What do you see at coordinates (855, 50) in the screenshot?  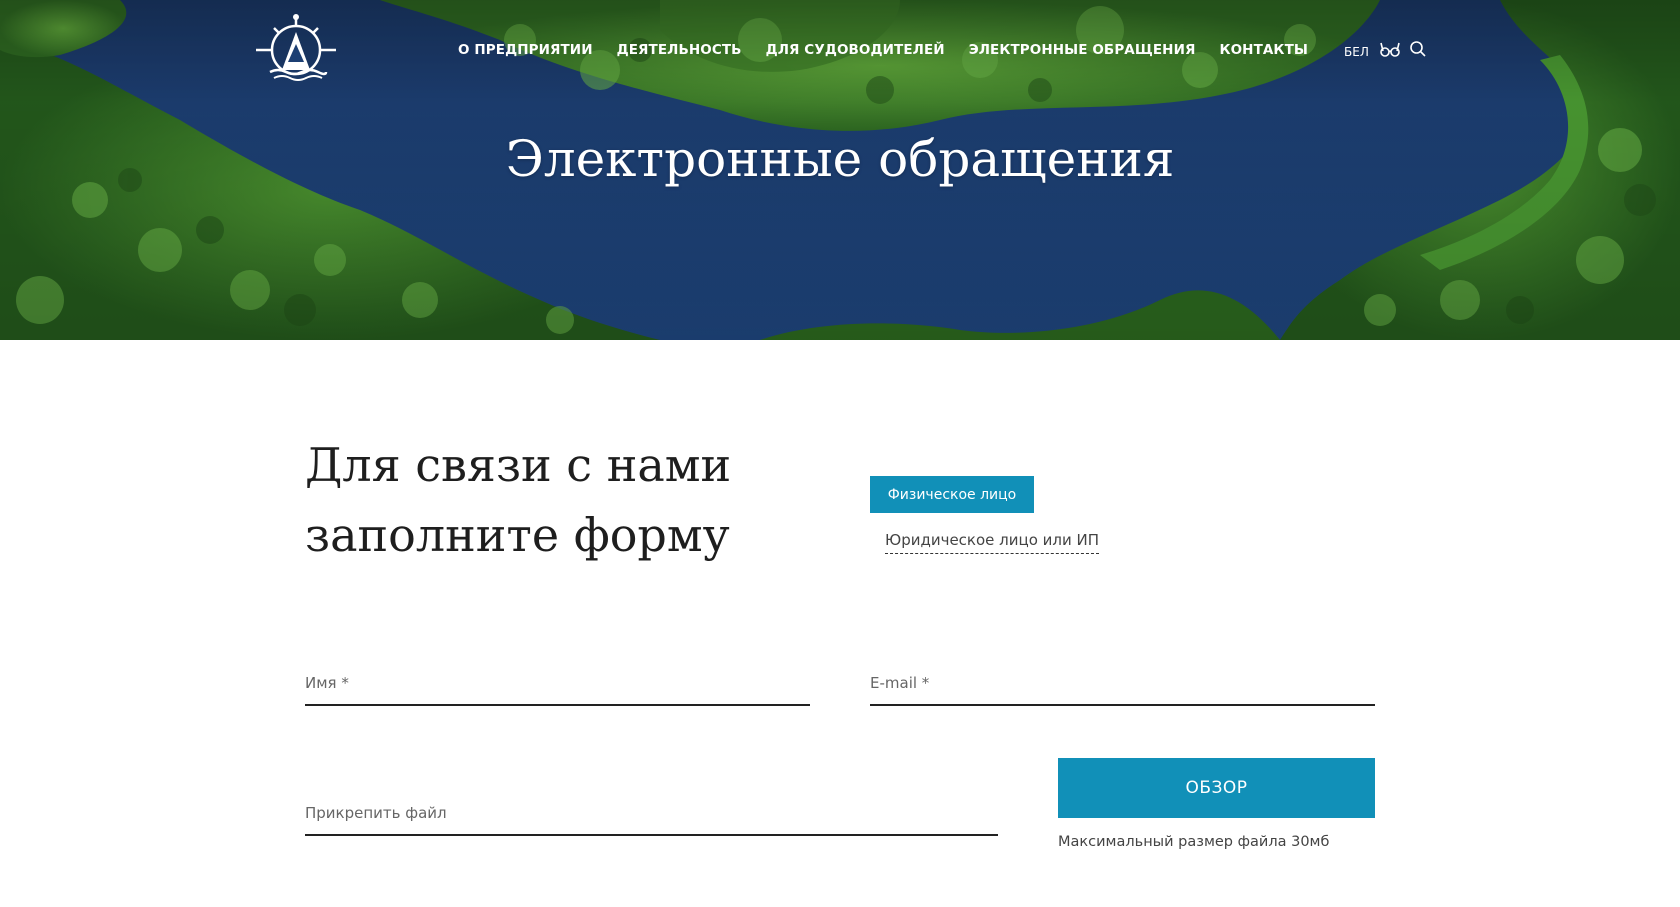 I see `nav-item-boatmasters: ДЛЯ СУДОВОДИТЕЛЕЙ` at bounding box center [855, 50].